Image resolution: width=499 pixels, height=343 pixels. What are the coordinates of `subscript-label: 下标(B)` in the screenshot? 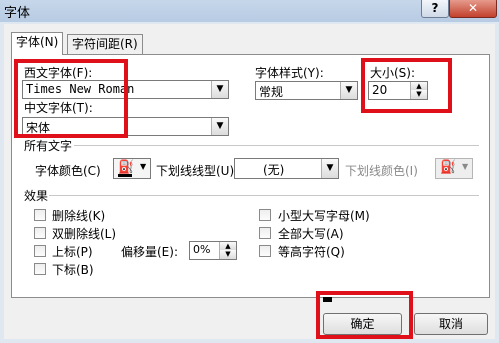 It's located at (73, 270).